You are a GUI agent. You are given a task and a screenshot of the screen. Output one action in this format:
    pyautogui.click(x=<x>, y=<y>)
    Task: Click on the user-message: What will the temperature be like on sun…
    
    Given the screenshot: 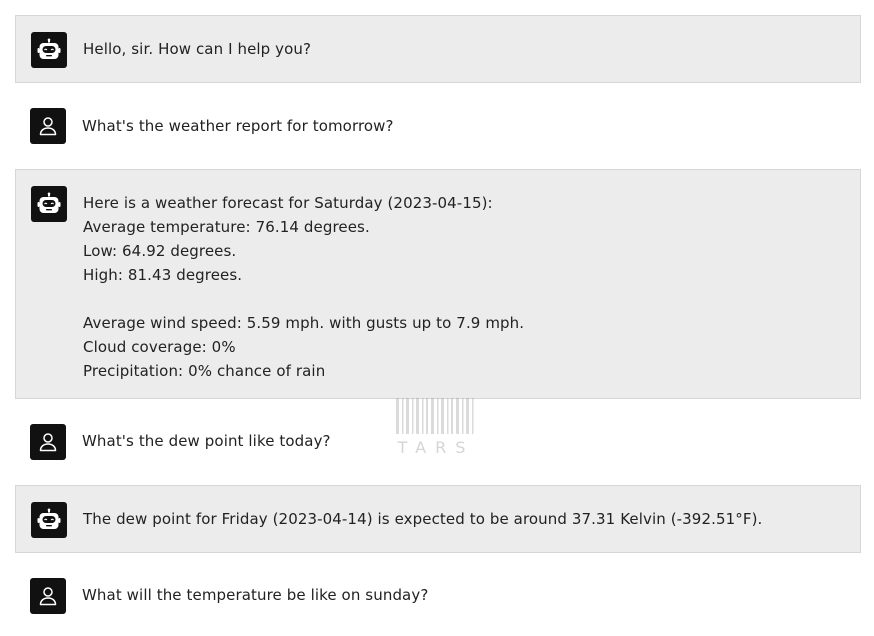 What is the action you would take?
    pyautogui.click(x=438, y=596)
    